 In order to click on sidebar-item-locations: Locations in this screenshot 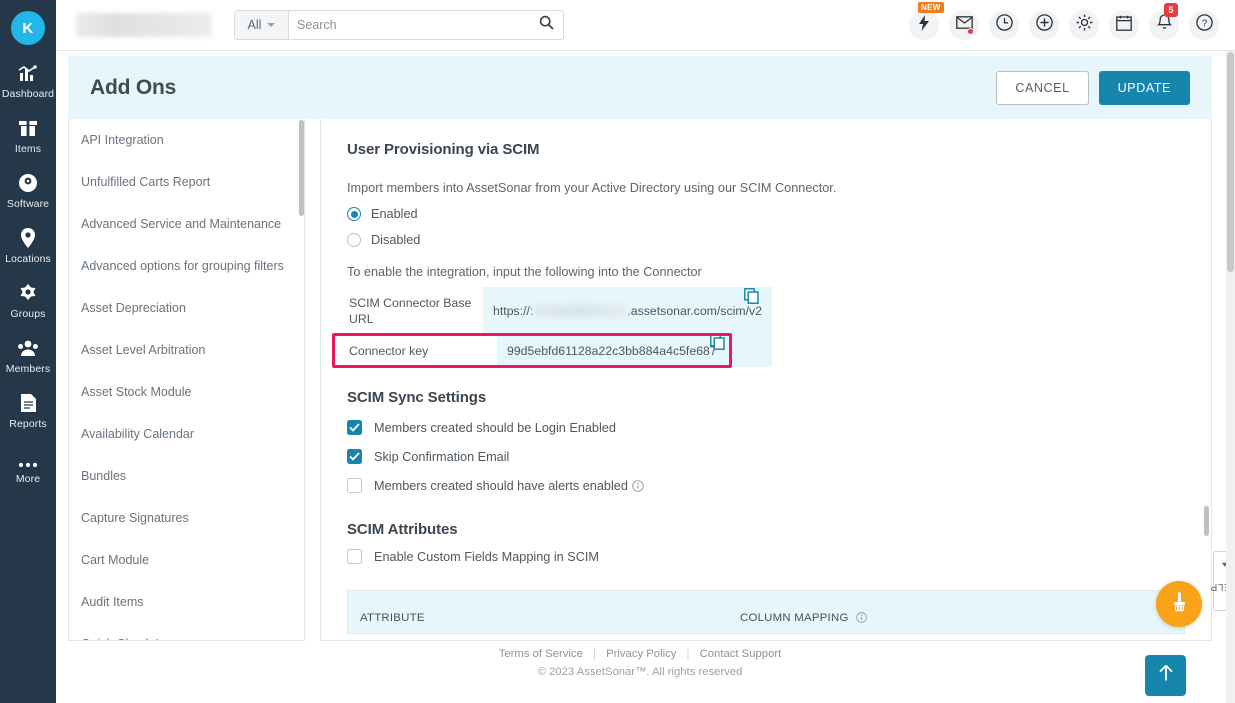, I will do `click(28, 246)`.